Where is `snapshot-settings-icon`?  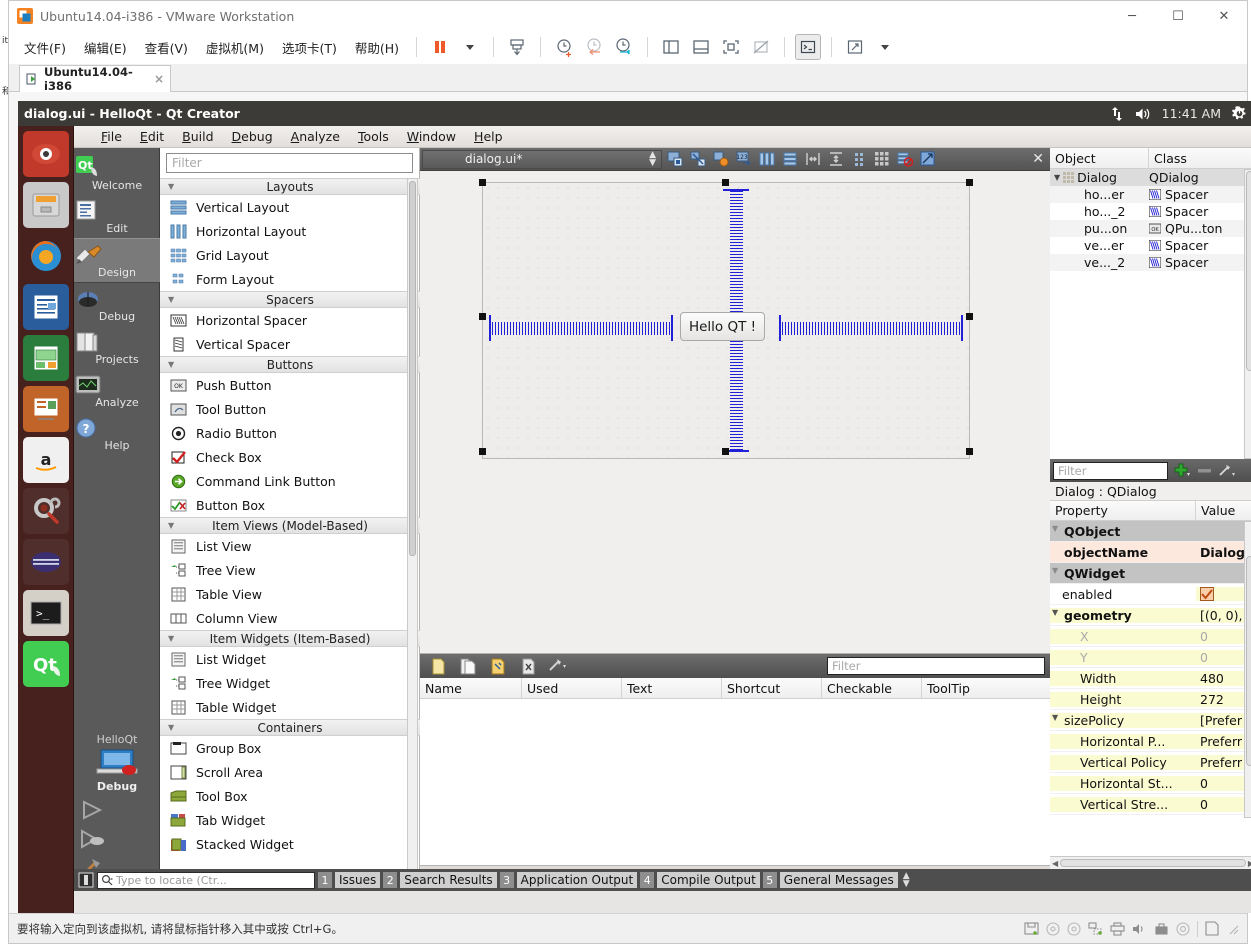 snapshot-settings-icon is located at coordinates (624, 47).